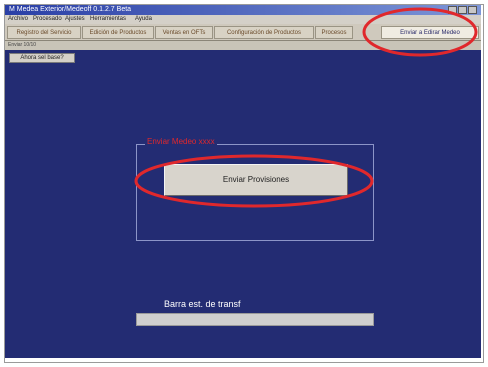 The width and height of the screenshot is (488, 367). I want to click on annotation-ellipse-tab, so click(420, 32).